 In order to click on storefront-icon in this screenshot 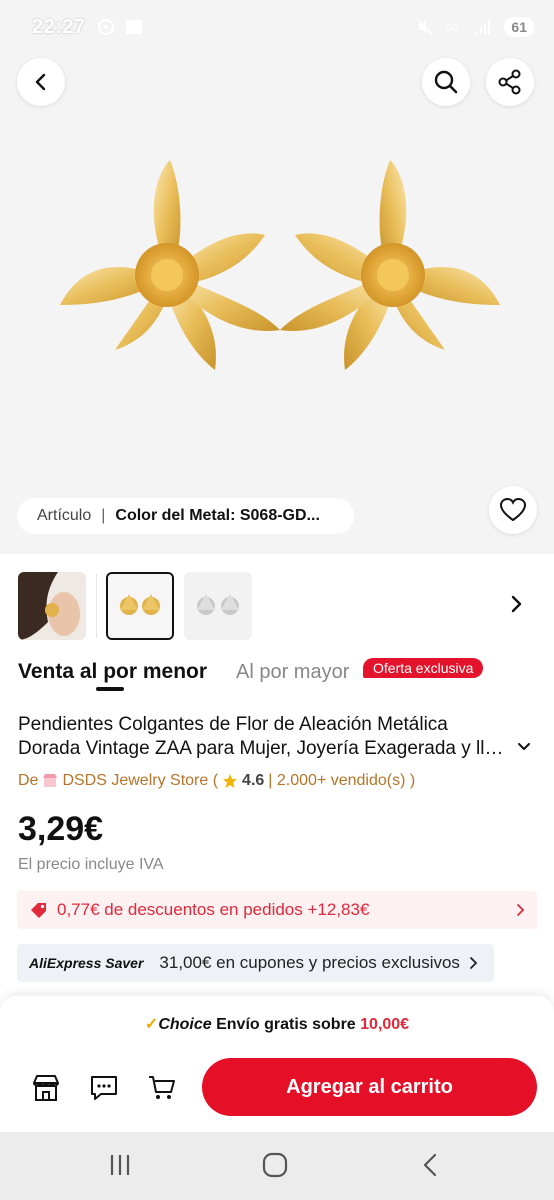, I will do `click(46, 1088)`.